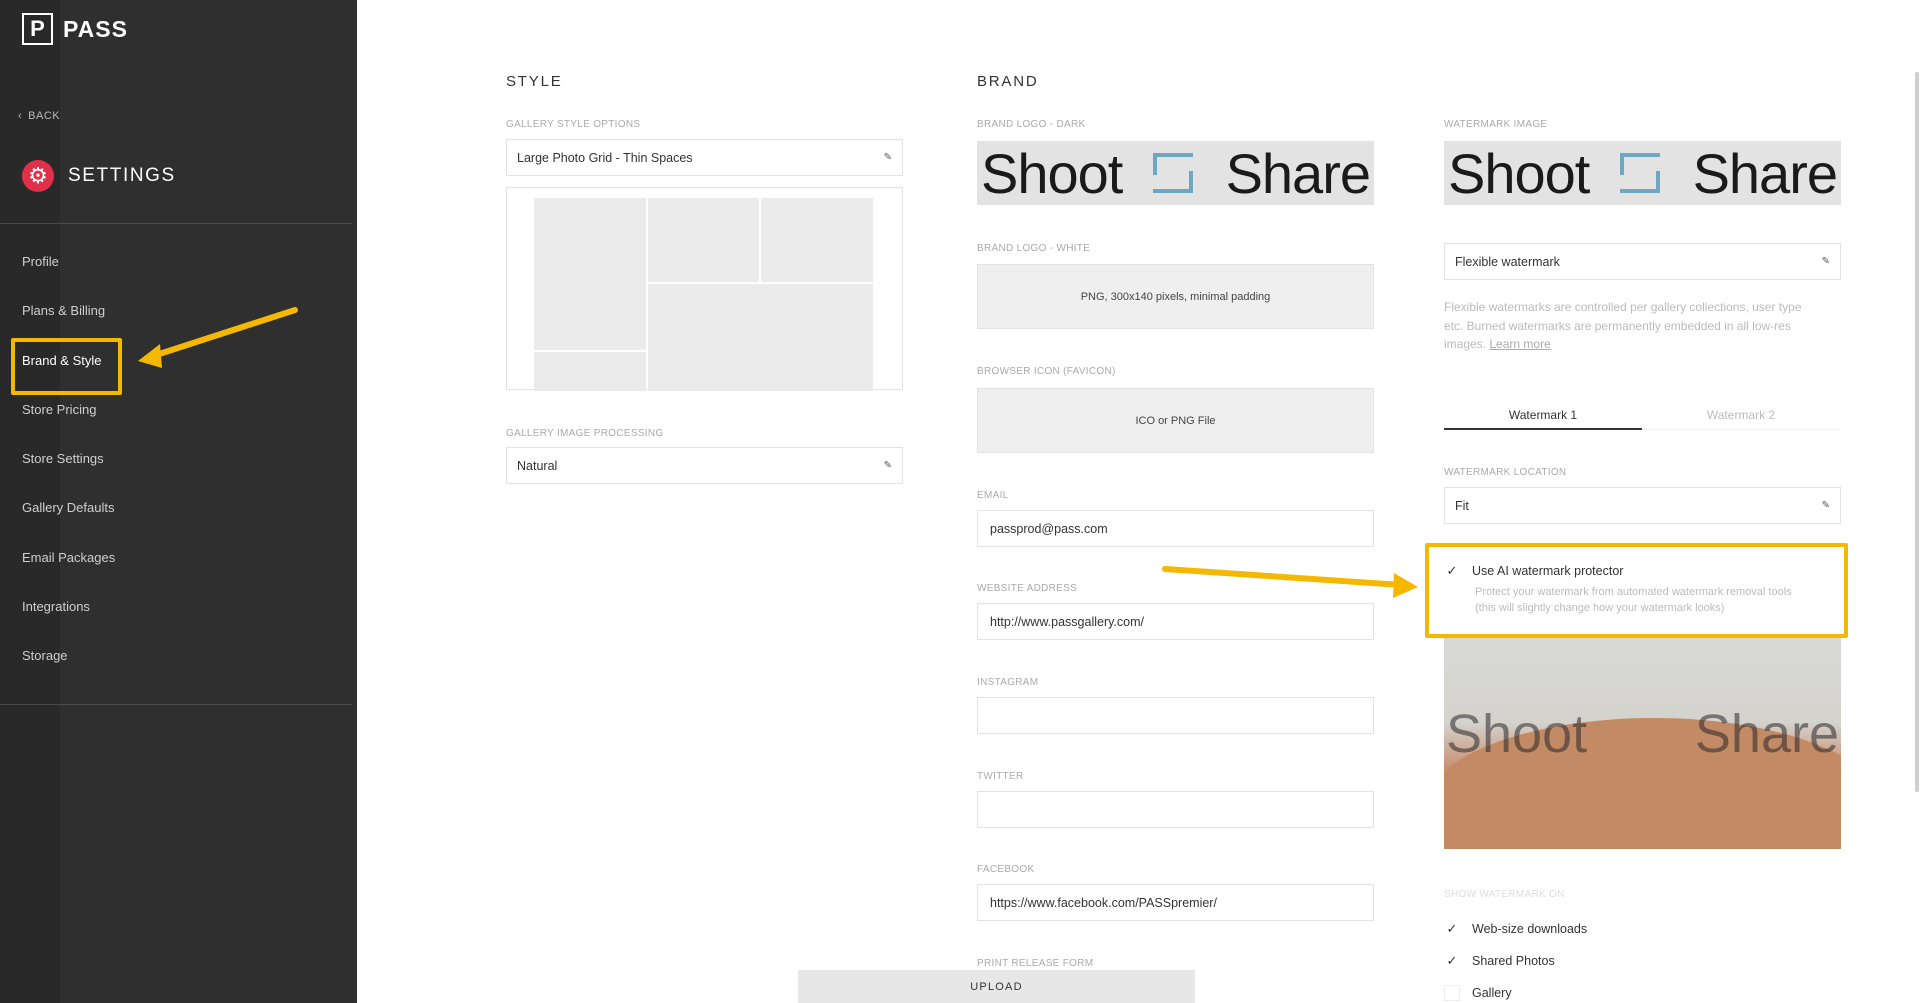 The height and width of the screenshot is (1003, 1920). I want to click on watermark-location-value: Fit, so click(1462, 505).